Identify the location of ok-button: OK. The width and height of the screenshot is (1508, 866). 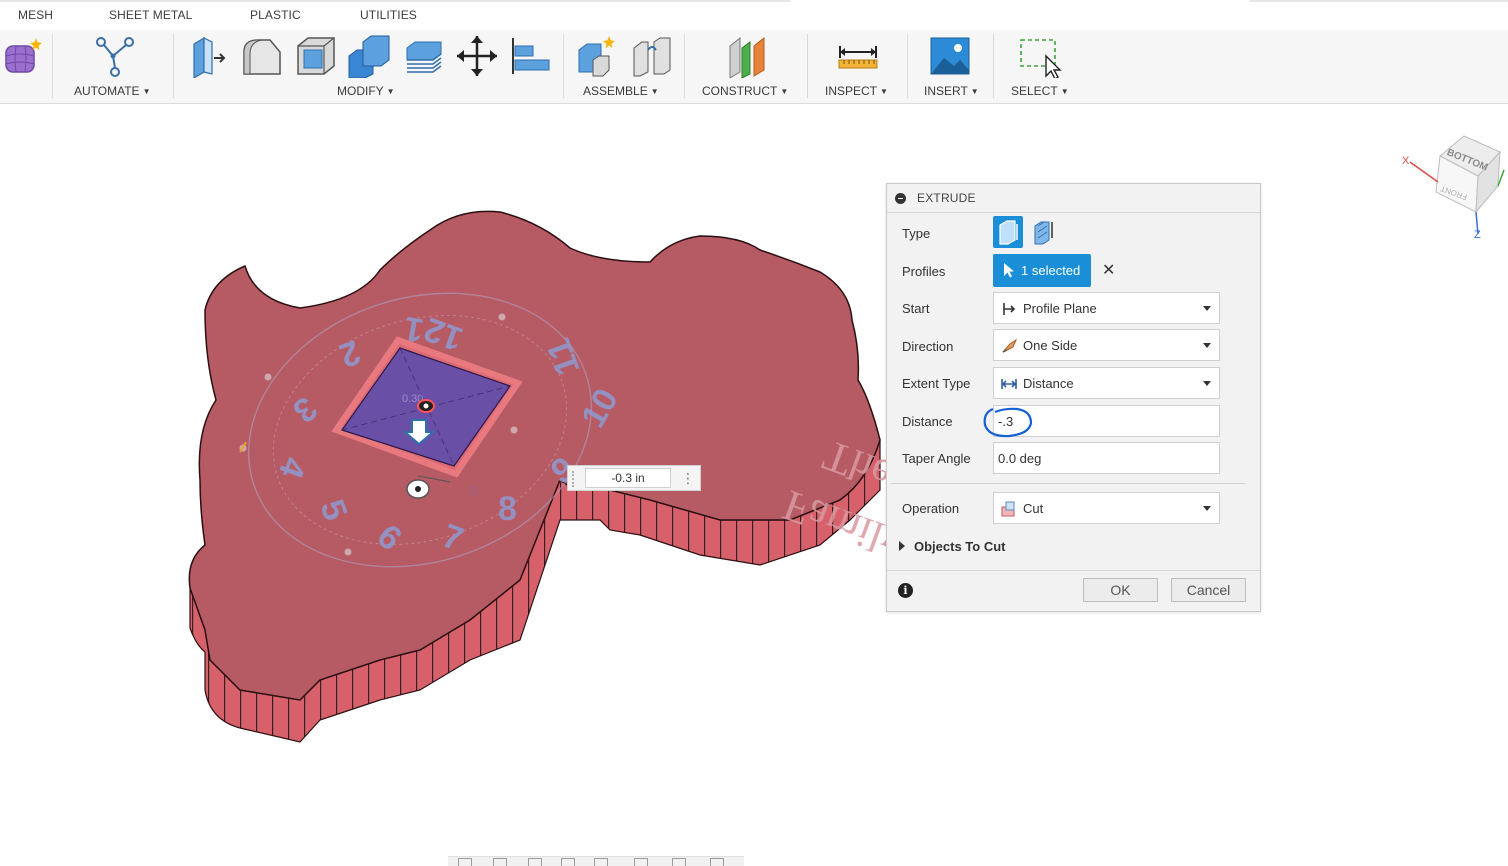
(1120, 590).